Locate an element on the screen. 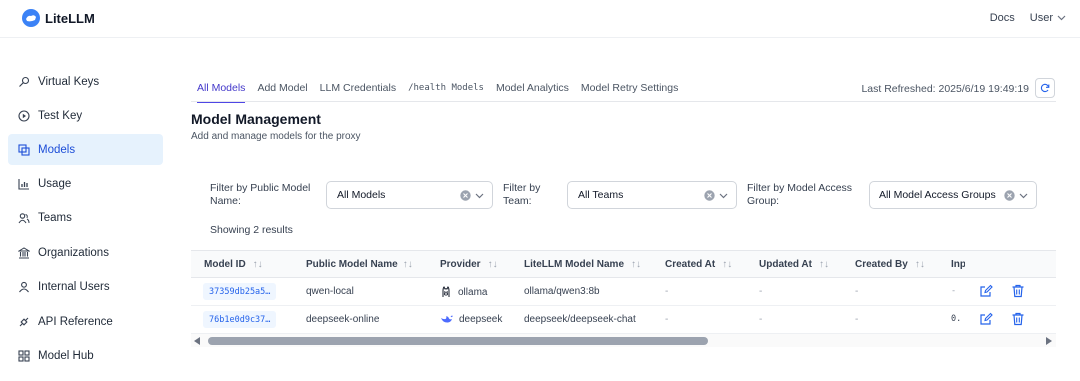 This screenshot has width=1080, height=381. logo: LiteLLM is located at coordinates (58, 18).